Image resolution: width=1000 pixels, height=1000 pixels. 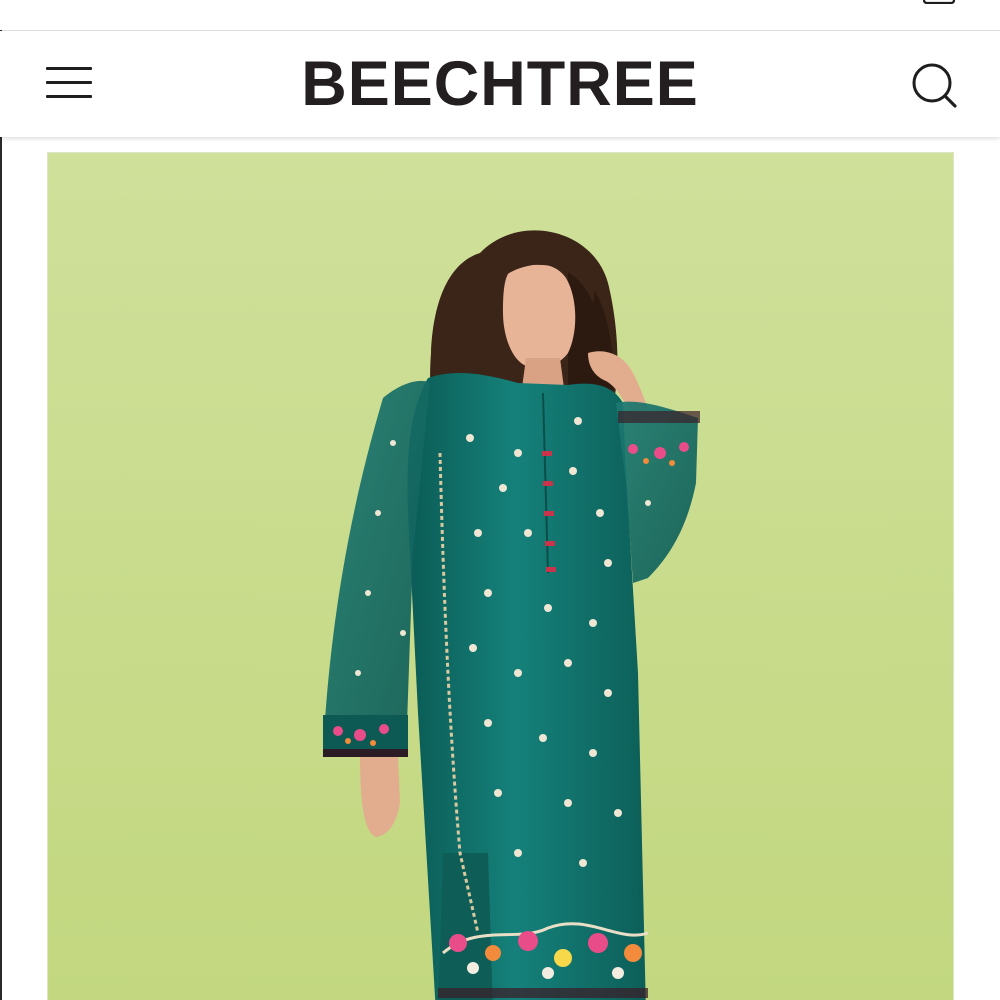 I want to click on site-header: BEECHTREE, so click(x=500, y=84).